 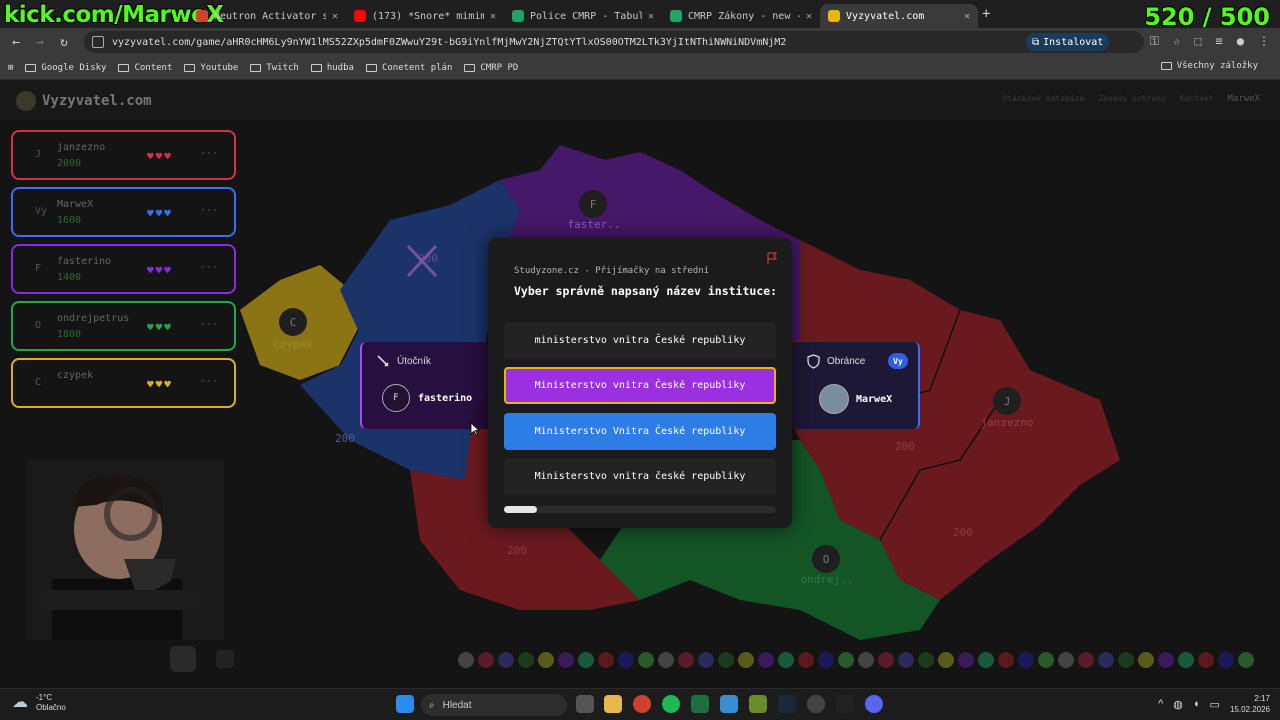 What do you see at coordinates (145, 68) in the screenshot?
I see `bookmark-content: Content` at bounding box center [145, 68].